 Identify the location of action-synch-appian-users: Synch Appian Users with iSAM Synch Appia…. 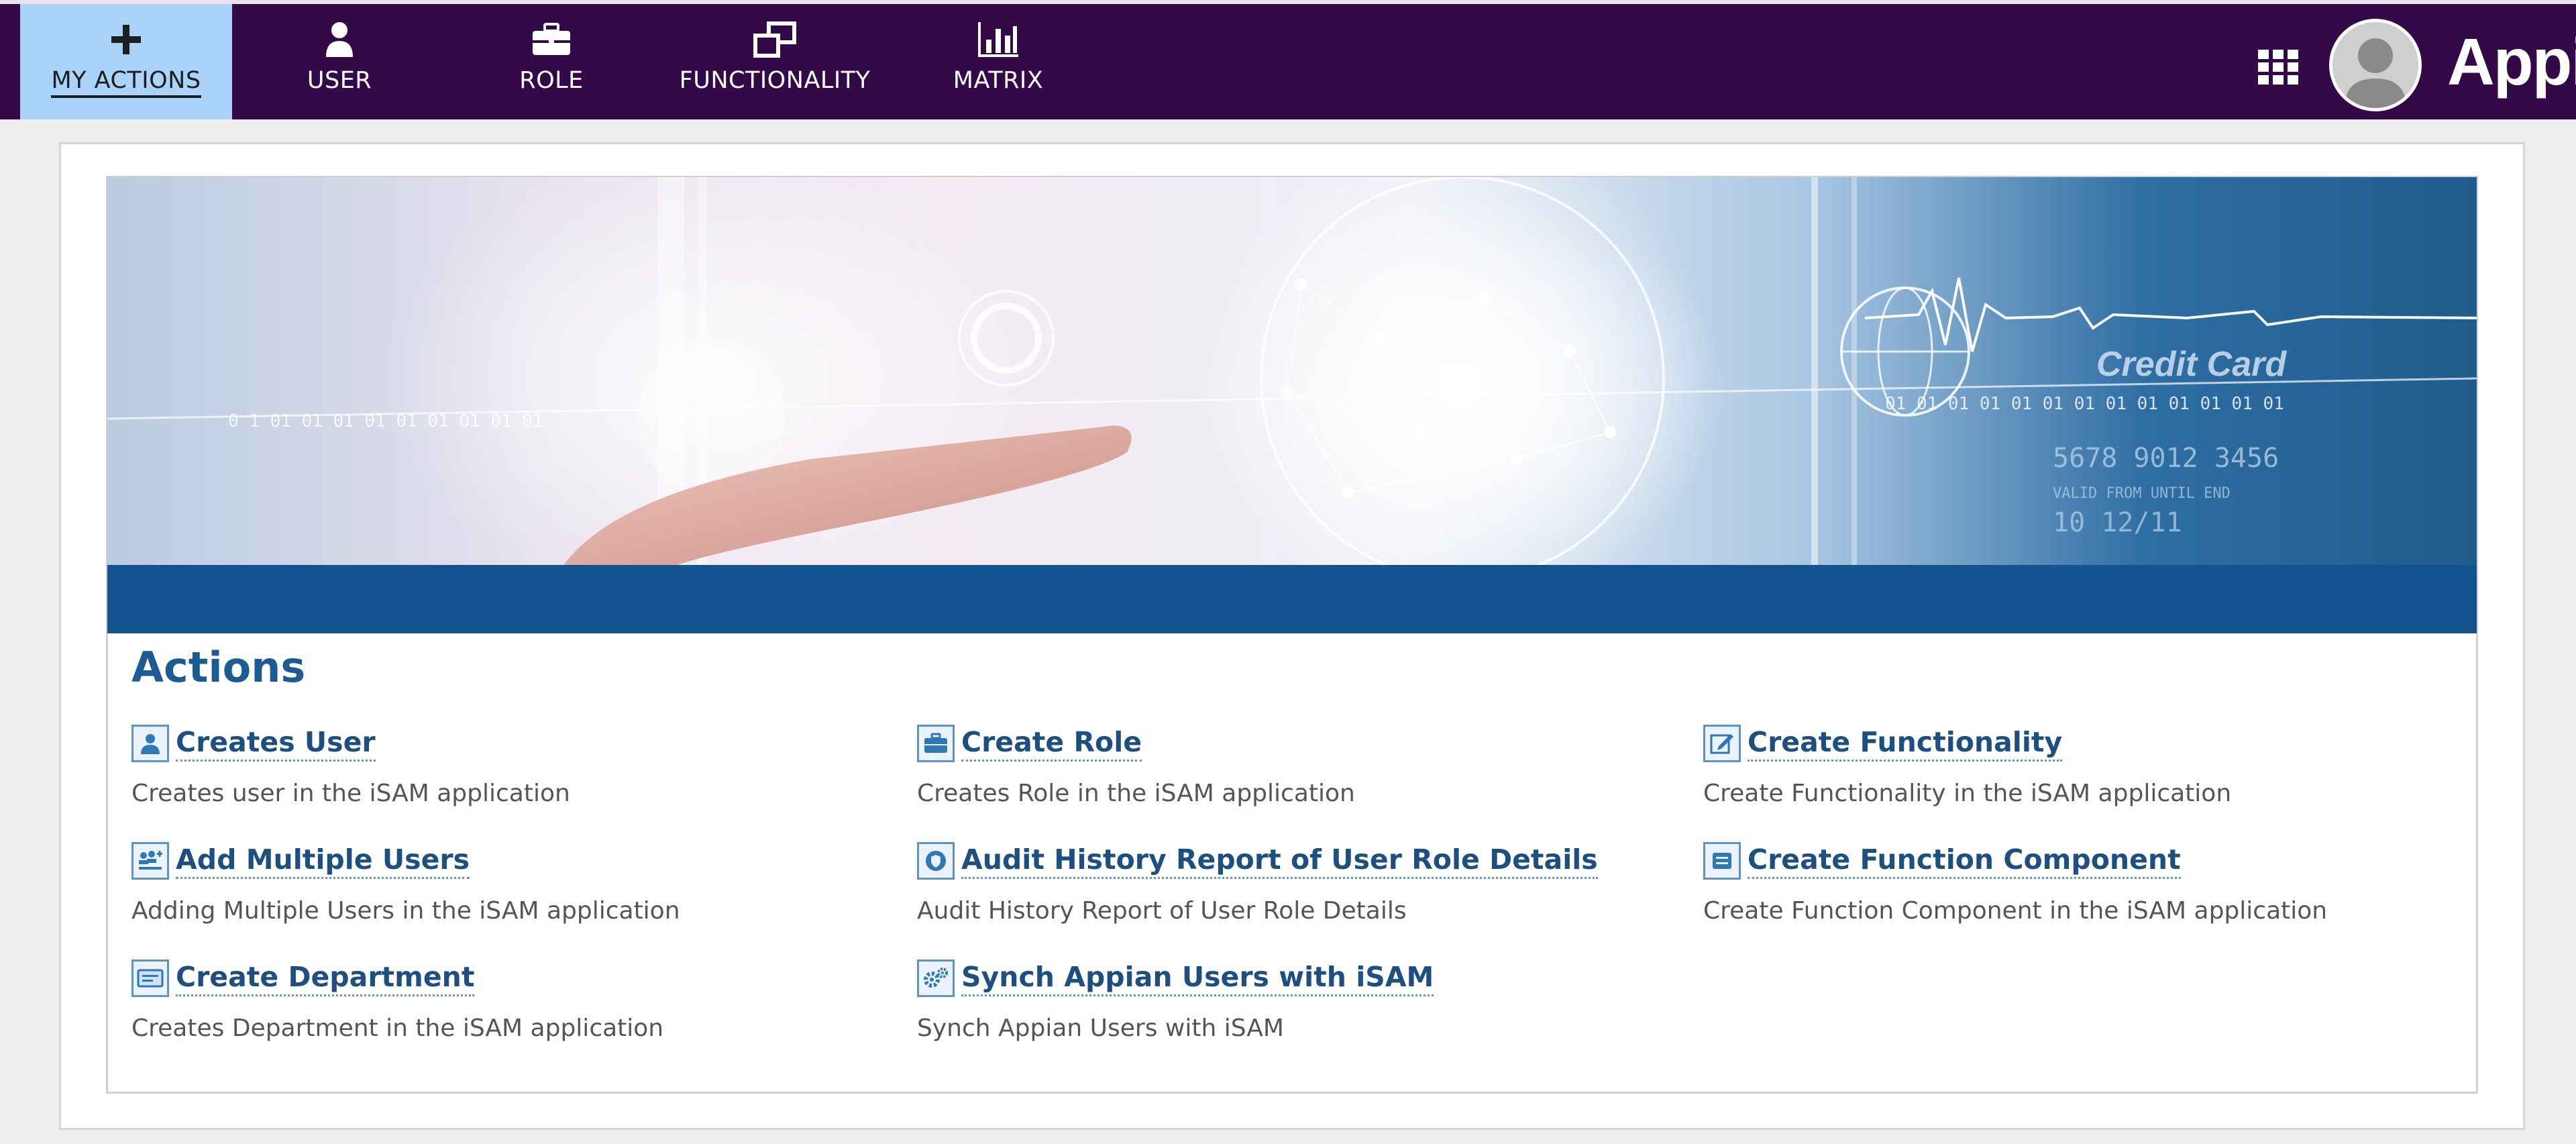
(1175, 1000).